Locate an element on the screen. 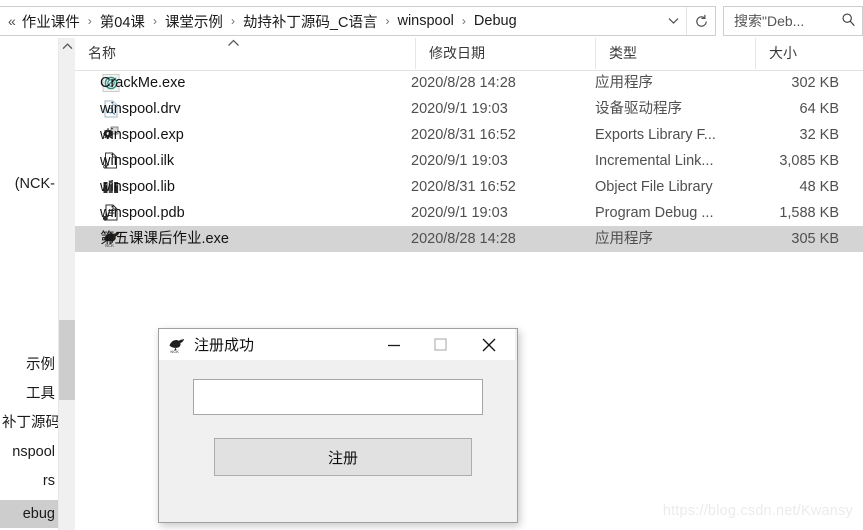 The width and height of the screenshot is (863, 530). file-name: winspool.pdb is located at coordinates (245, 213).